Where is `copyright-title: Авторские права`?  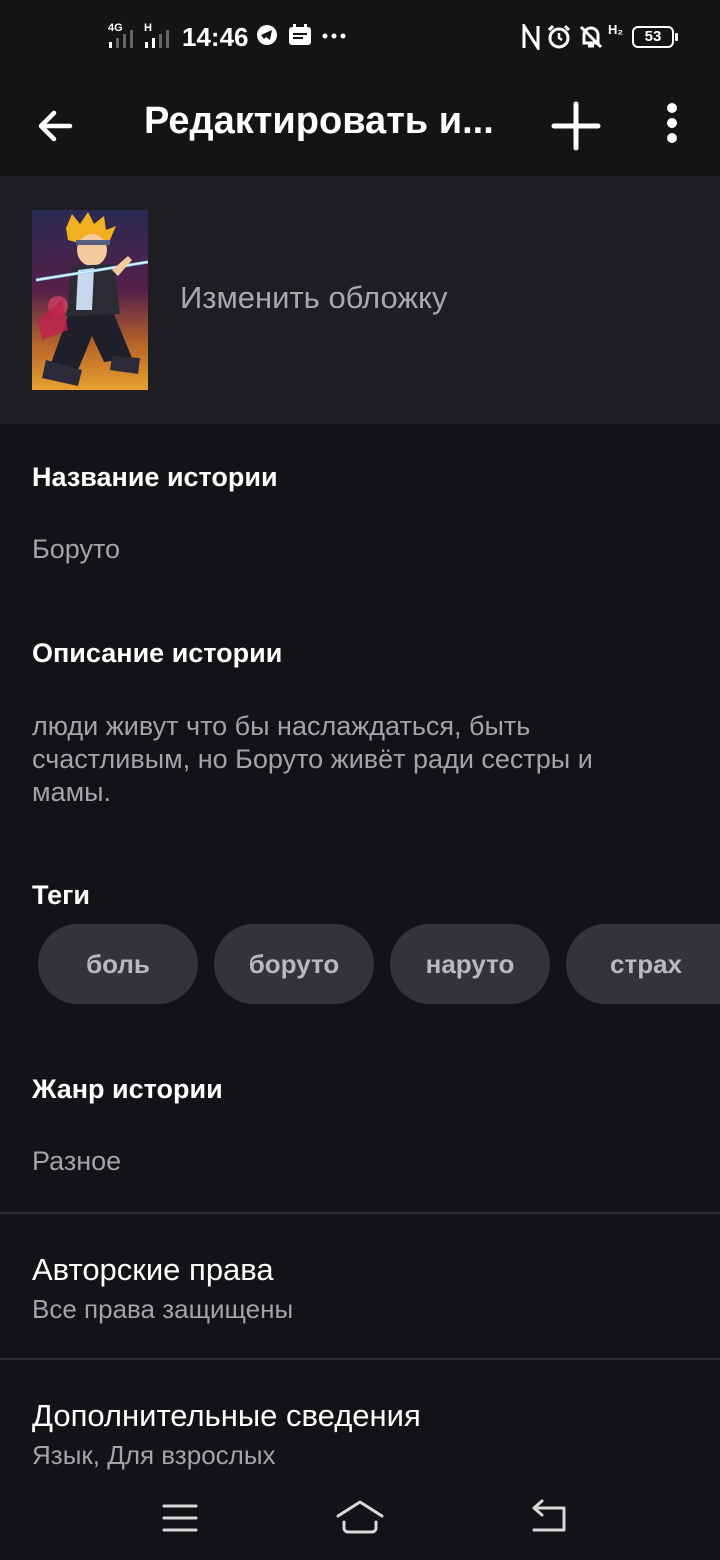
copyright-title: Авторские права is located at coordinates (153, 1269).